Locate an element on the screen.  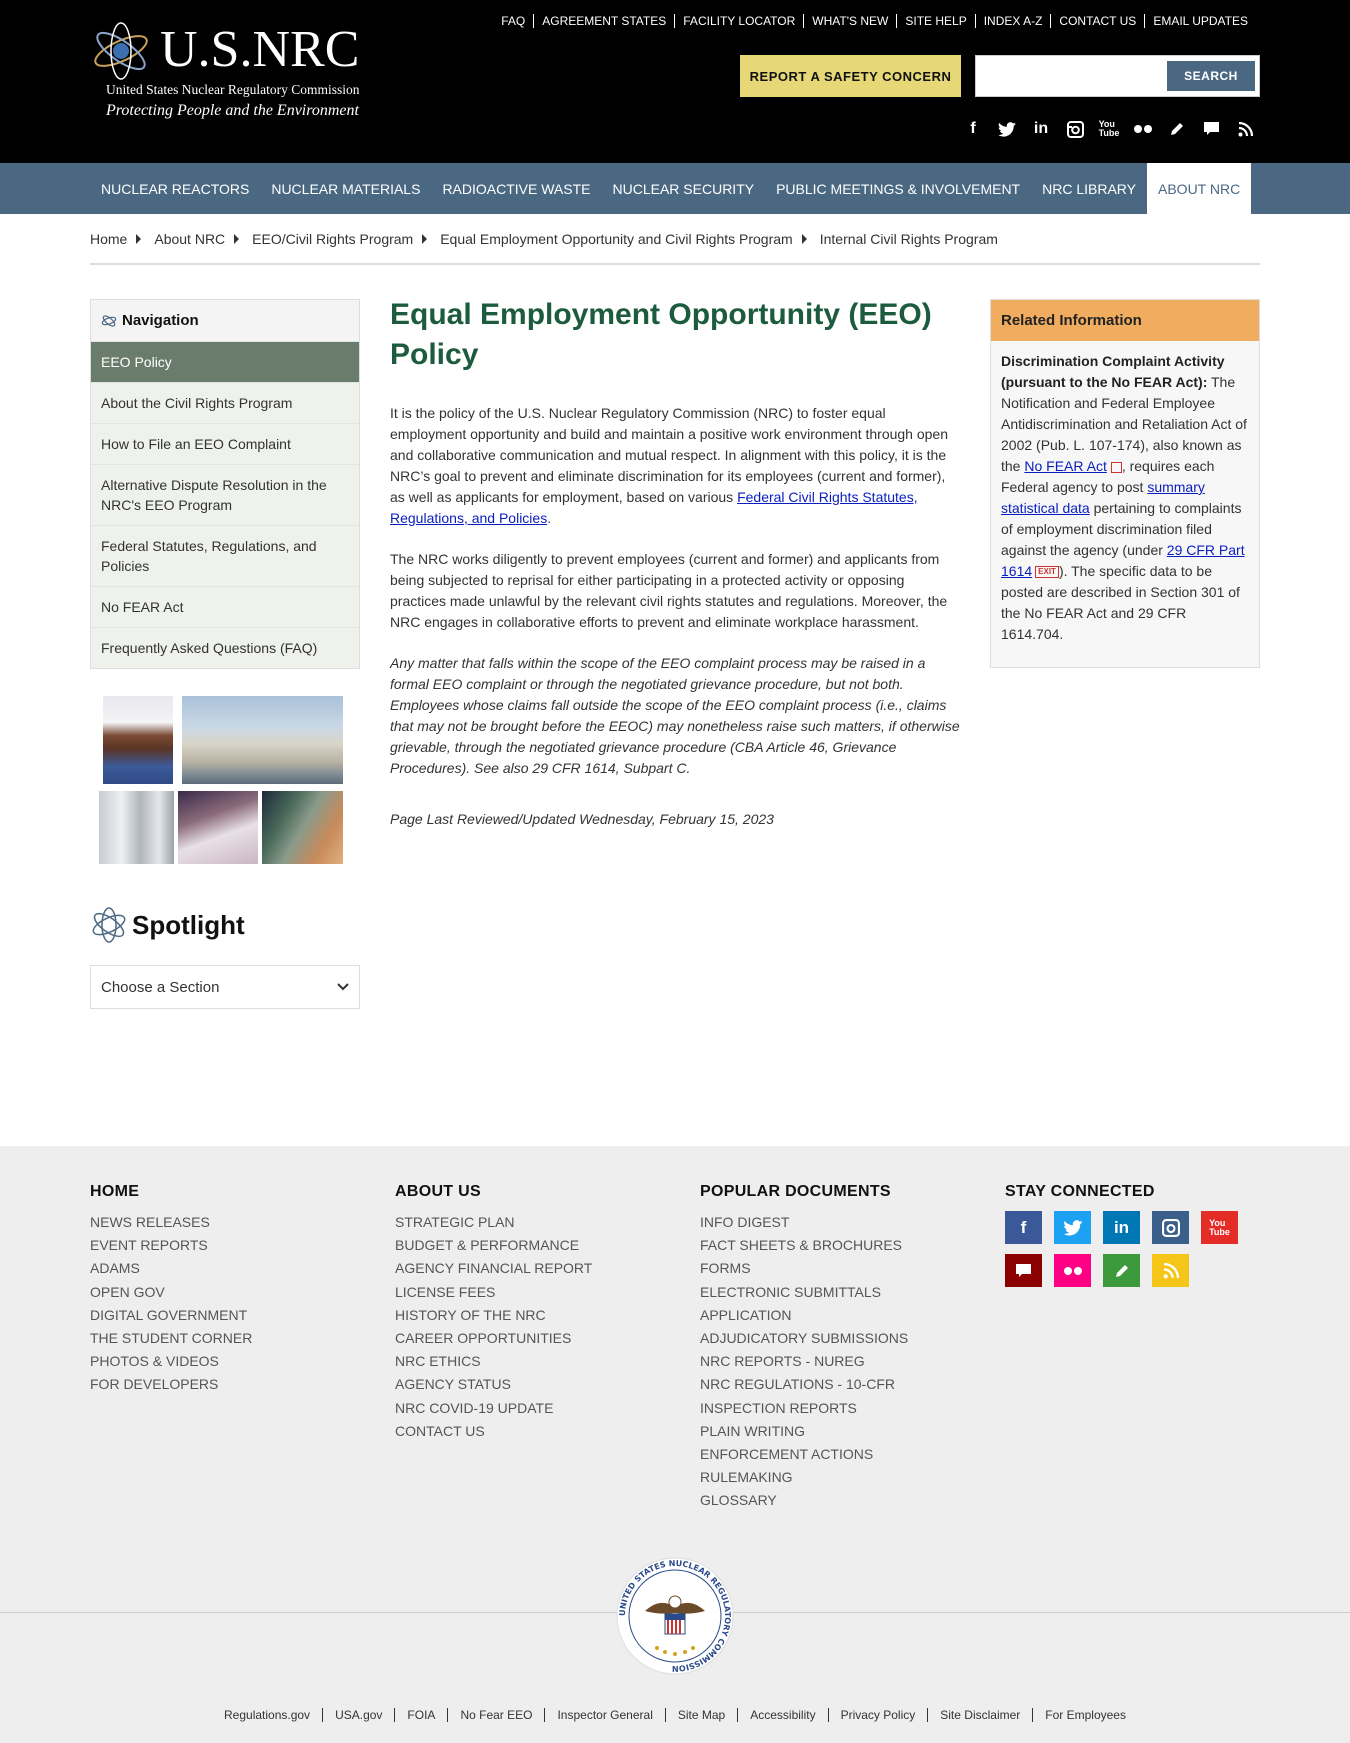
footer-bottom-link: No Fear EEO is located at coordinates (495, 1715).